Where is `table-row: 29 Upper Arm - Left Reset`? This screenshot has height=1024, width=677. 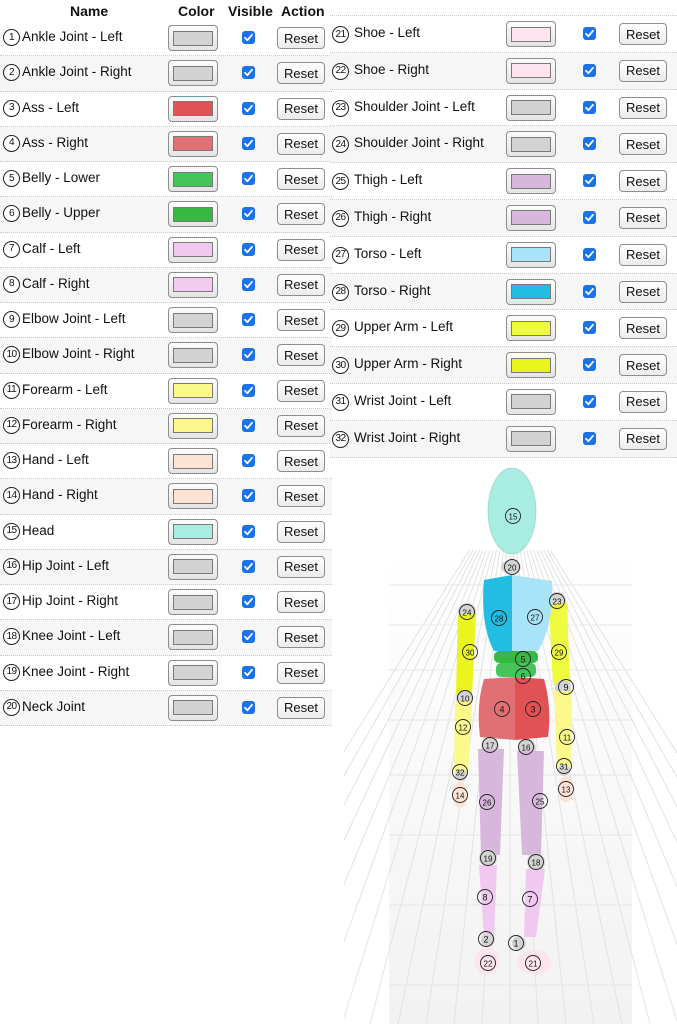 table-row: 29 Upper Arm - Left Reset is located at coordinates (503, 329).